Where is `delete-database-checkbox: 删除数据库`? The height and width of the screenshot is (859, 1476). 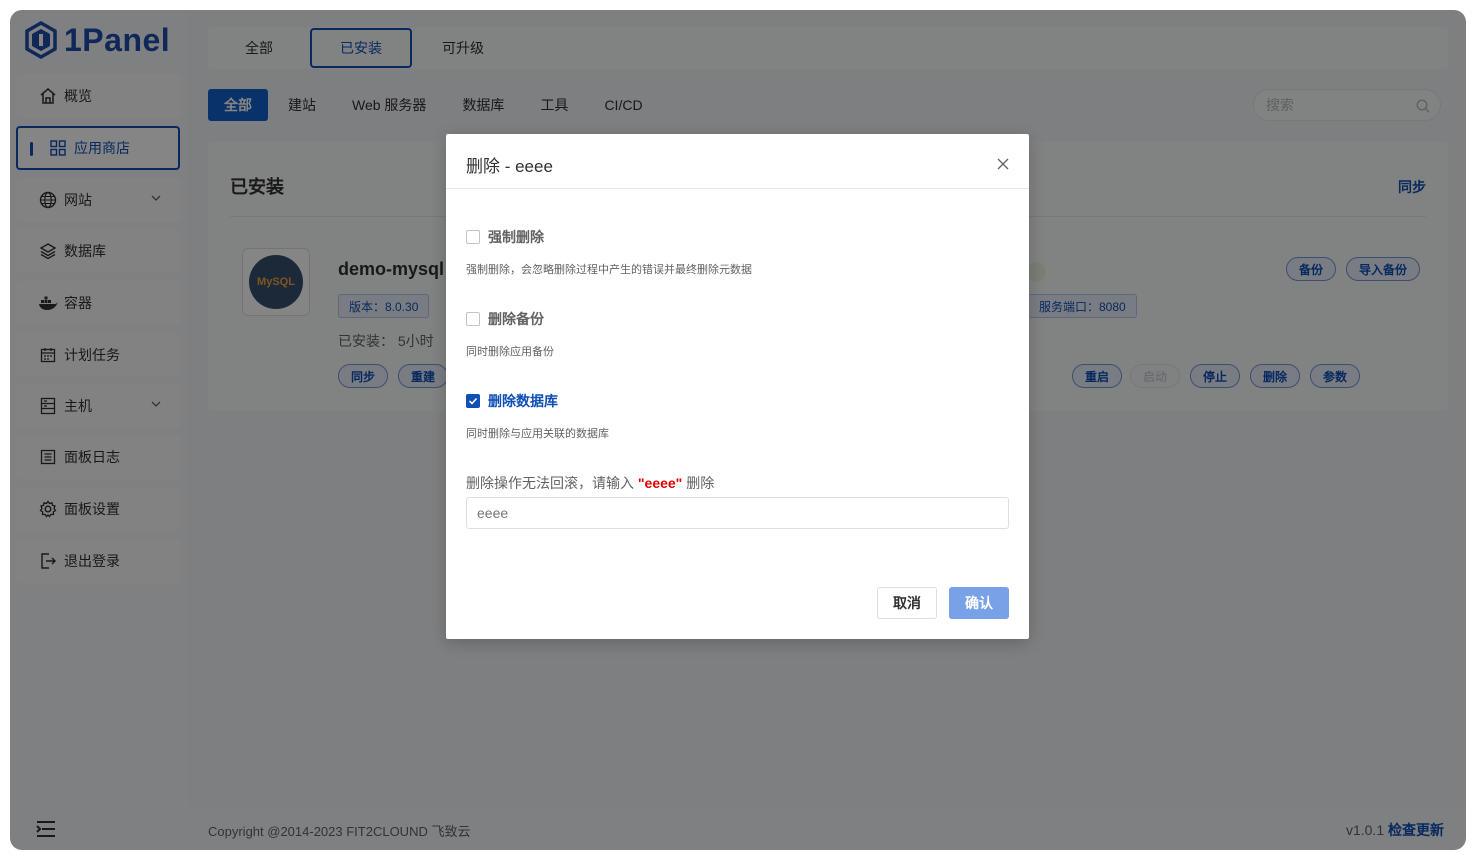
delete-database-checkbox: 删除数据库 is located at coordinates (512, 401).